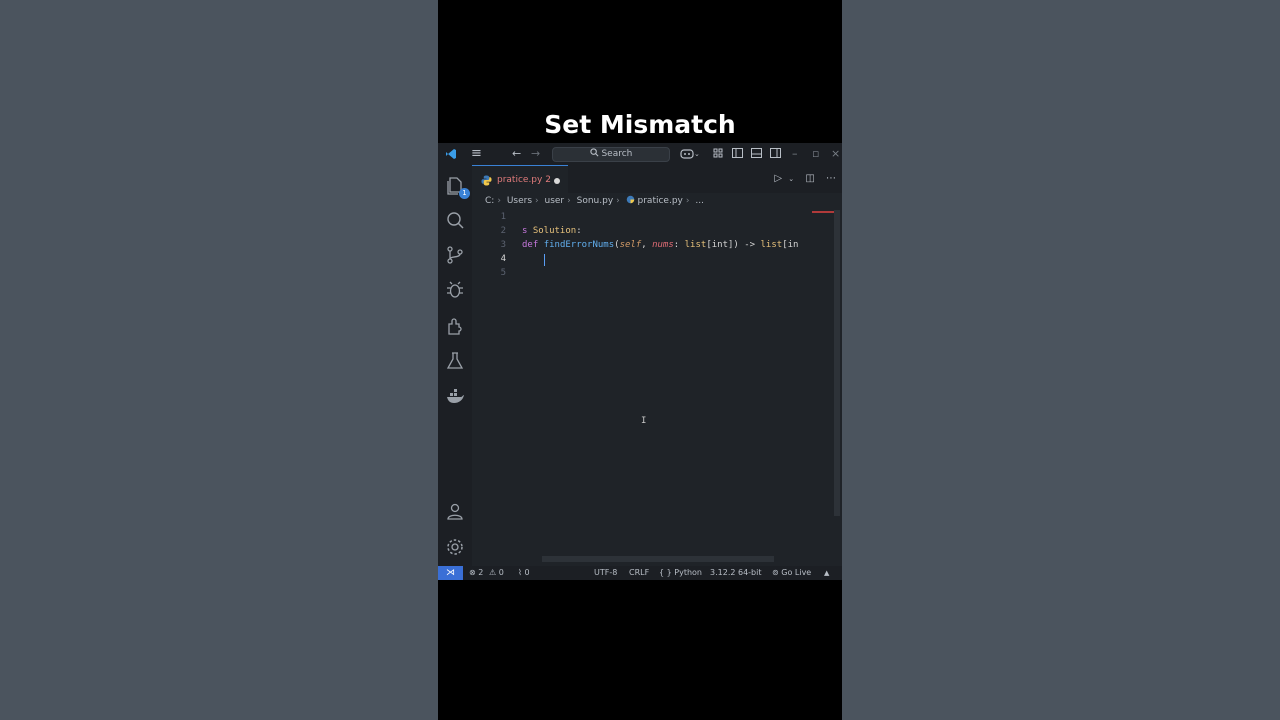 Image resolution: width=1280 pixels, height=720 pixels. I want to click on go-live-label: Go Live, so click(796, 572).